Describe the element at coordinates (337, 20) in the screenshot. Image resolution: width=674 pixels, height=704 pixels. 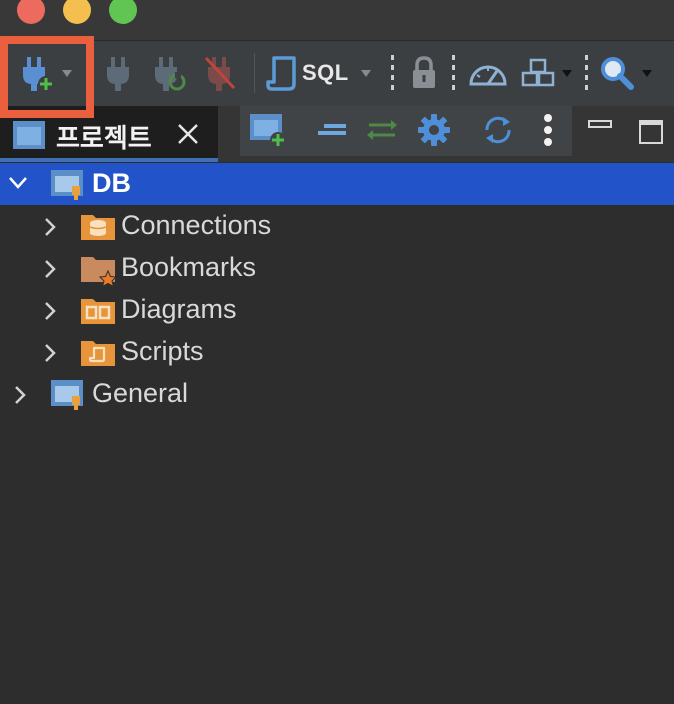
I see `title-bar` at that location.